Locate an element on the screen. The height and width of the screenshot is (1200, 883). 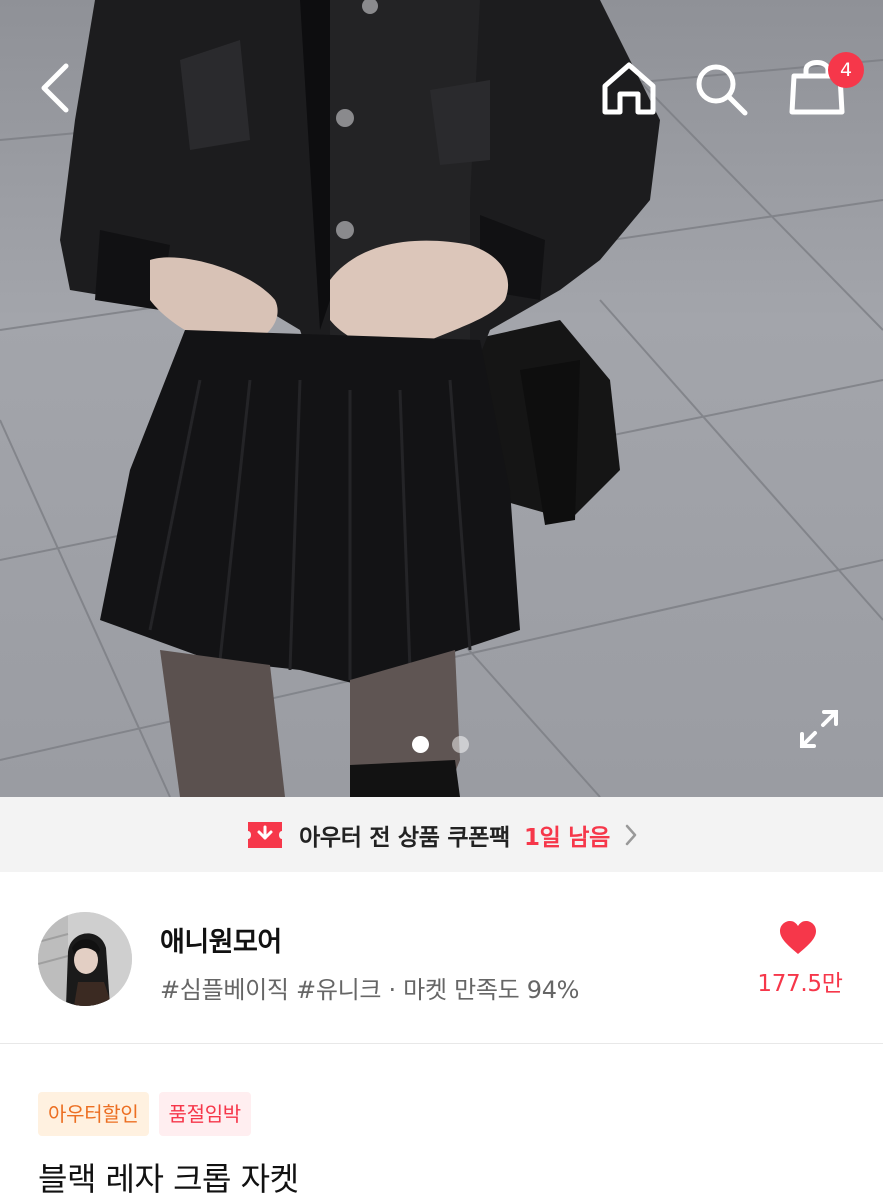
coupon-icon is located at coordinates (265, 834).